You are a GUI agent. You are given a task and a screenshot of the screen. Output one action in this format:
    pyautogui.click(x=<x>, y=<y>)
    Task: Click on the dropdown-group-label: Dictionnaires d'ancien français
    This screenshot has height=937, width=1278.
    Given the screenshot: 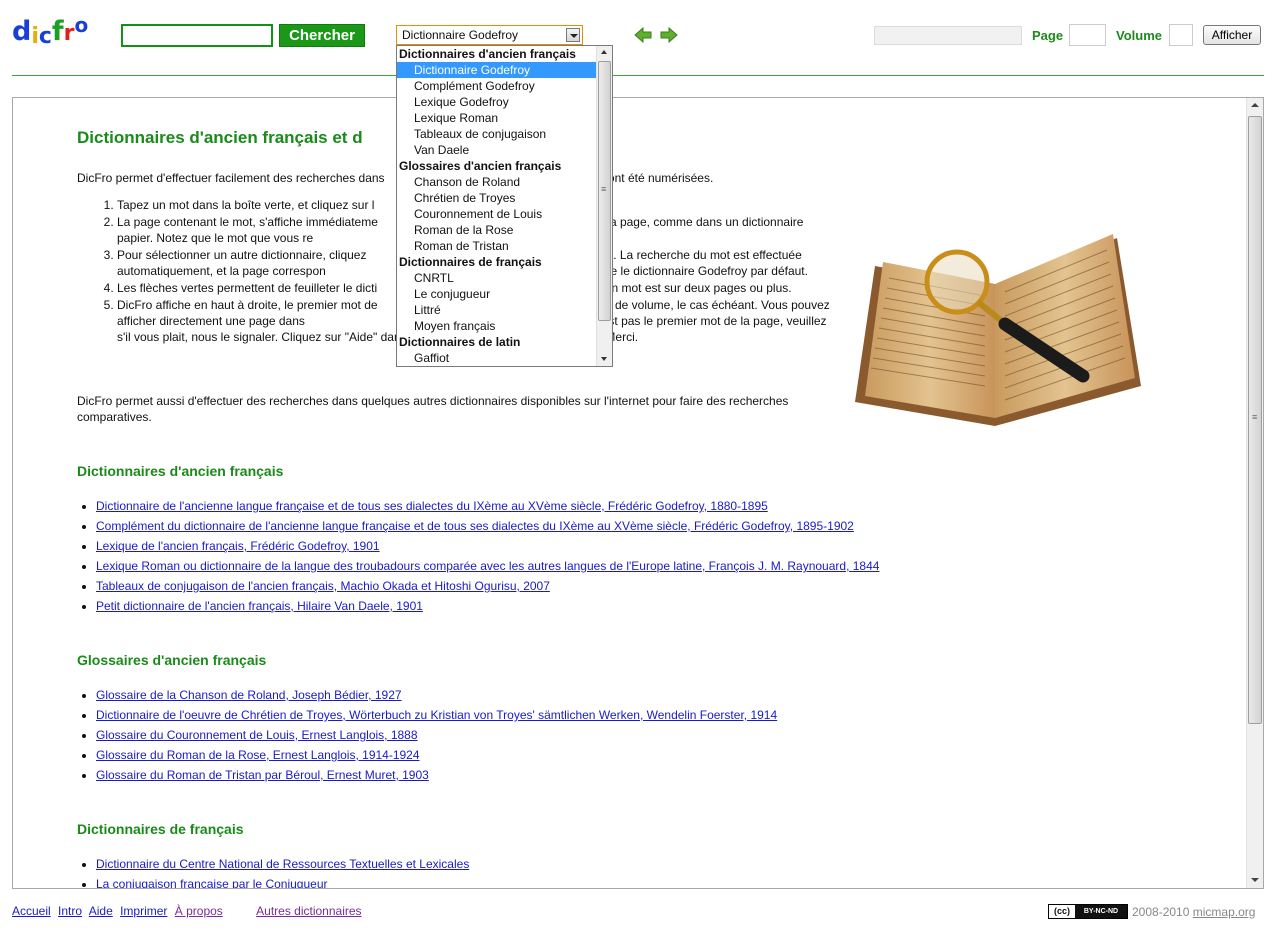 What is the action you would take?
    pyautogui.click(x=487, y=54)
    